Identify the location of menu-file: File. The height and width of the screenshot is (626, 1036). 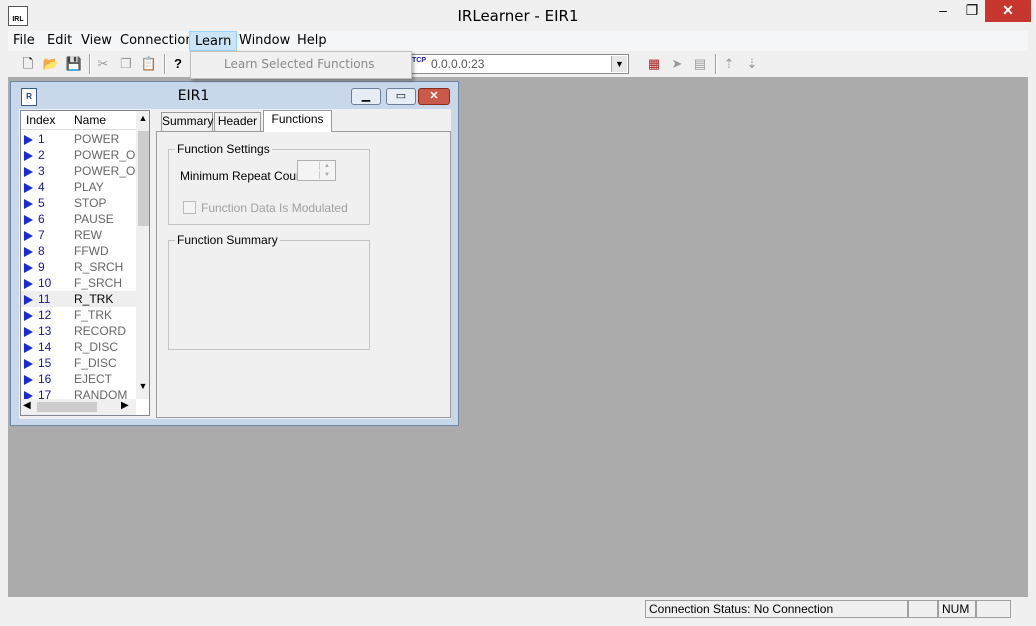
(24, 41).